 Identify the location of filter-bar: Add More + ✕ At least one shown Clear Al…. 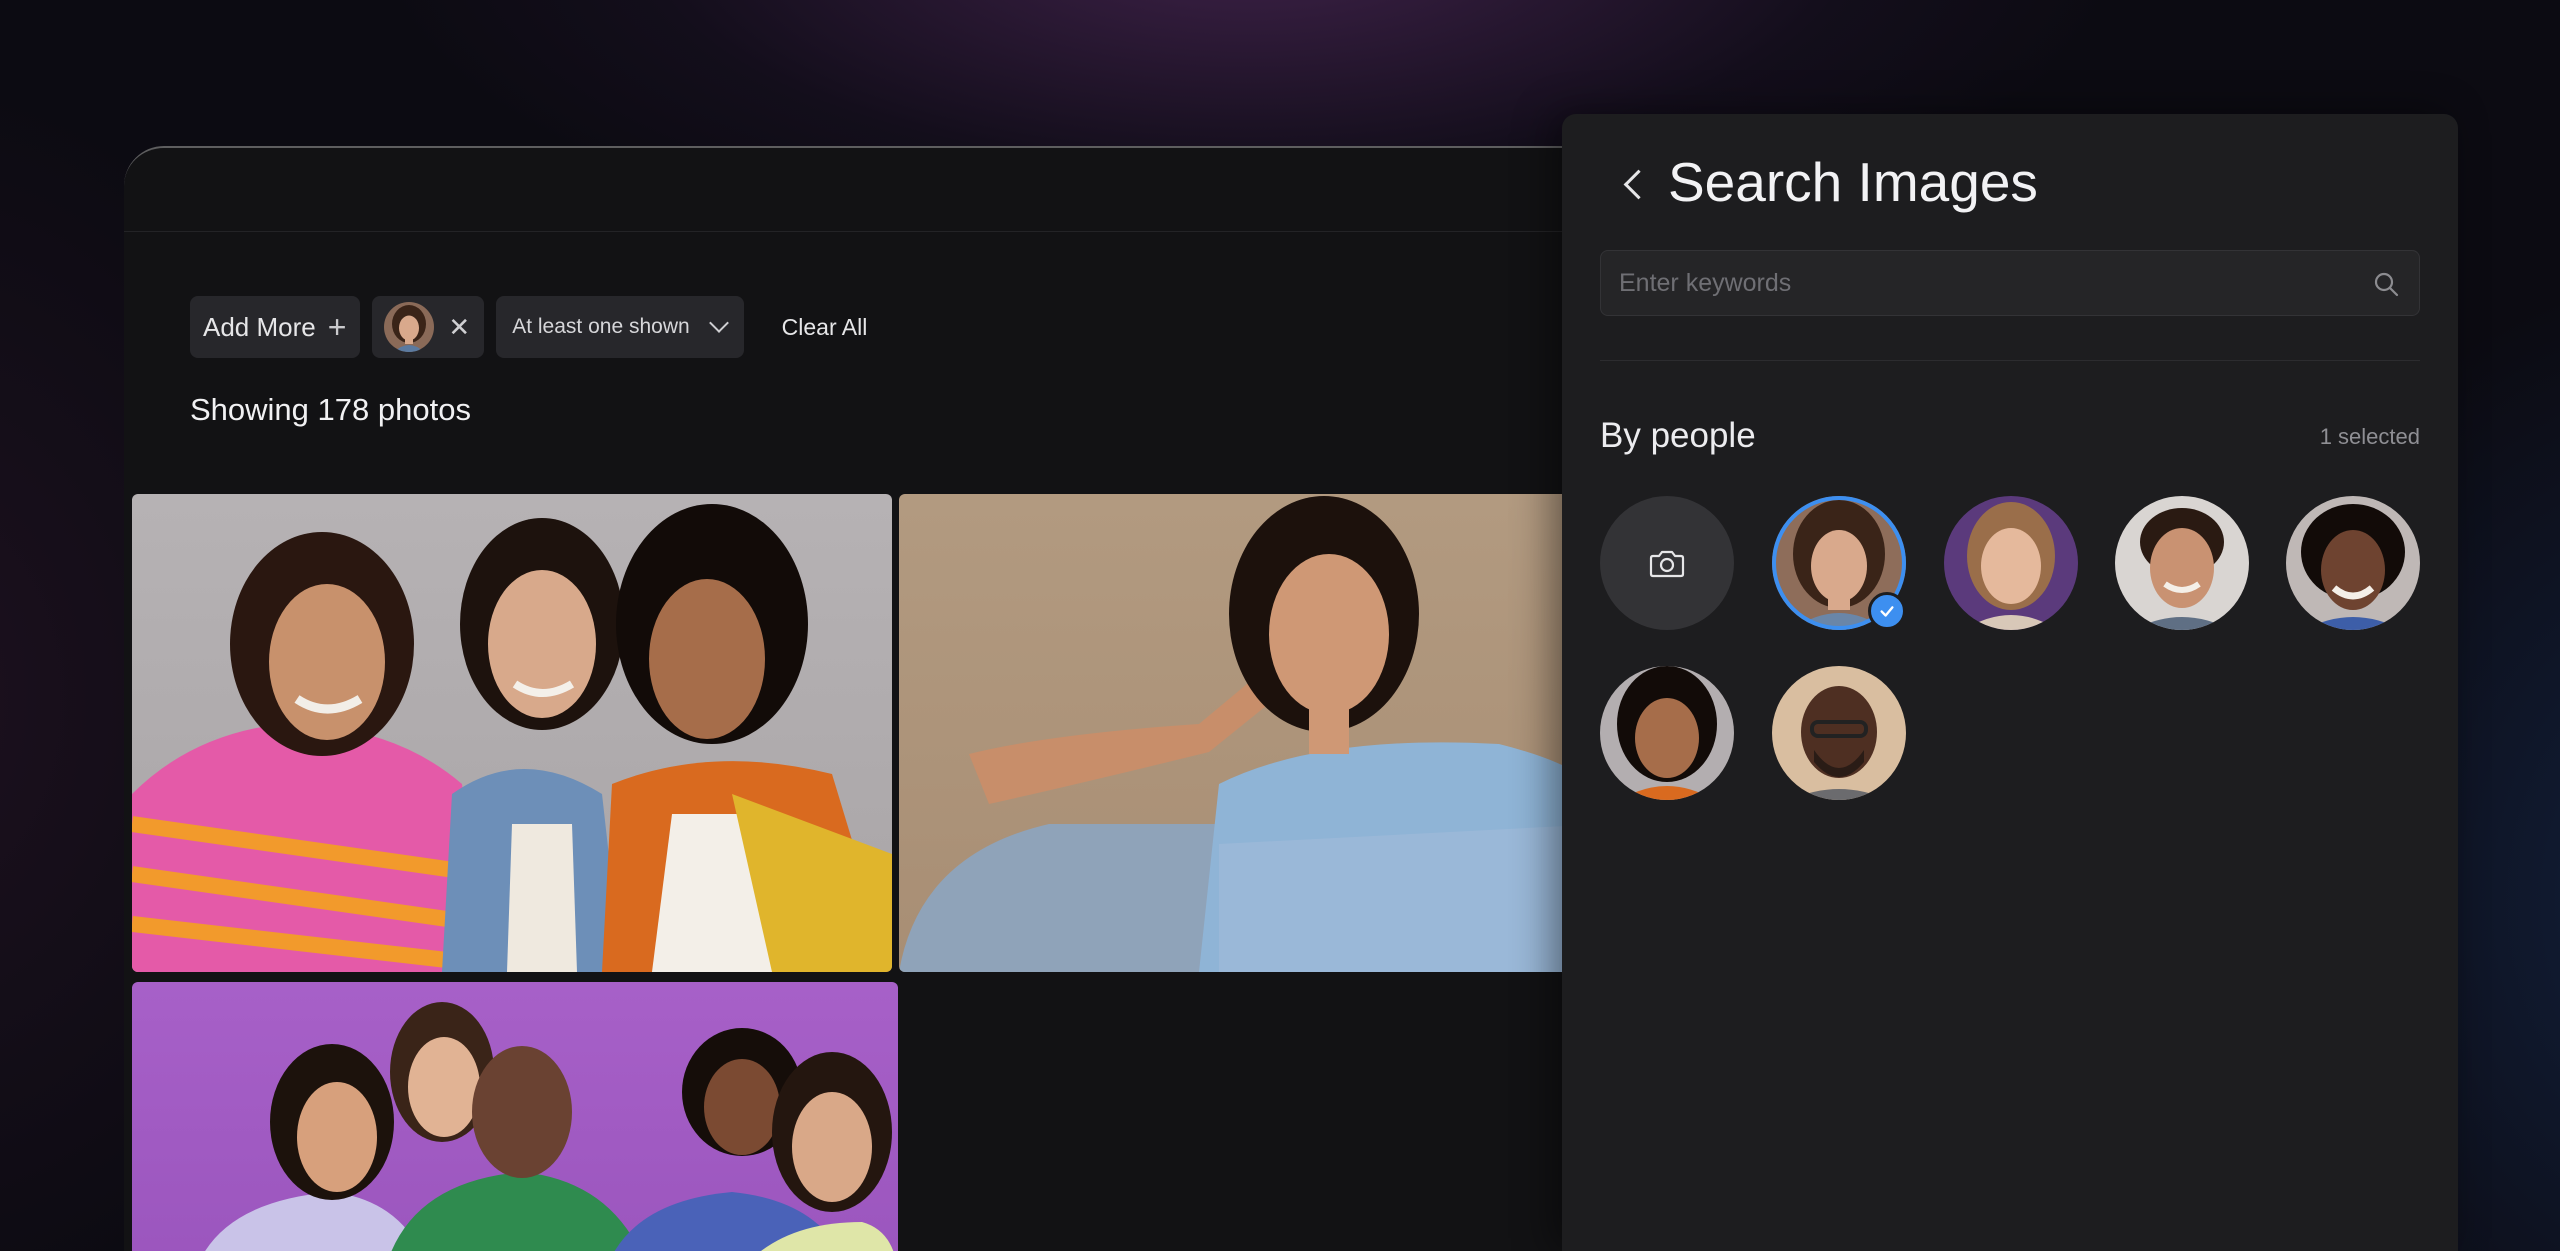
(528, 327).